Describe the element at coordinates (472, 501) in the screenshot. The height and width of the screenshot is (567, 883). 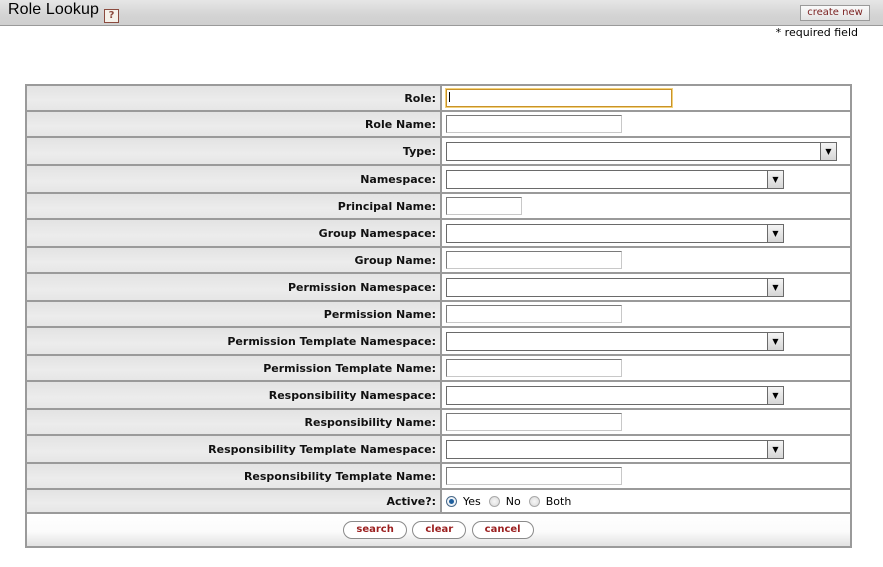
I see `active-yes-label: Yes` at that location.